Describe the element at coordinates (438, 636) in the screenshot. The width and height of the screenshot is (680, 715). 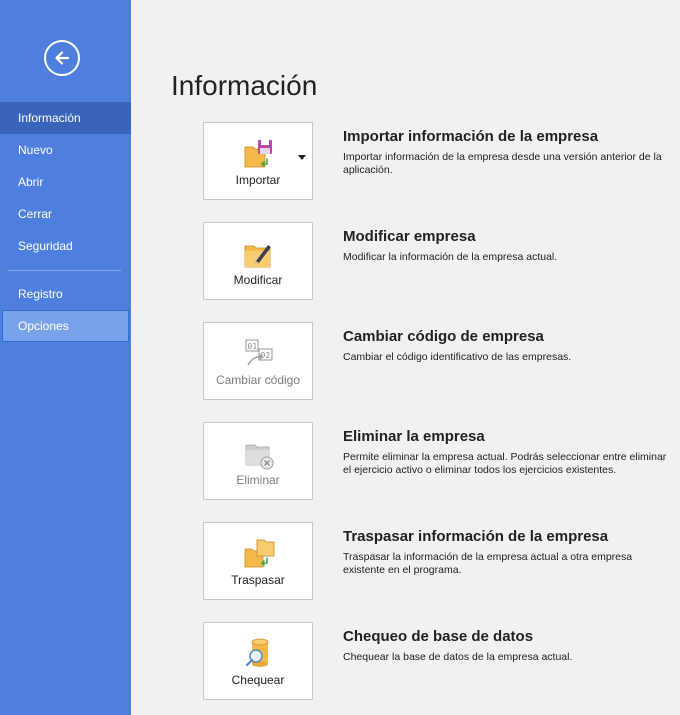
I see `action-title: Chequeo de base de datos` at that location.